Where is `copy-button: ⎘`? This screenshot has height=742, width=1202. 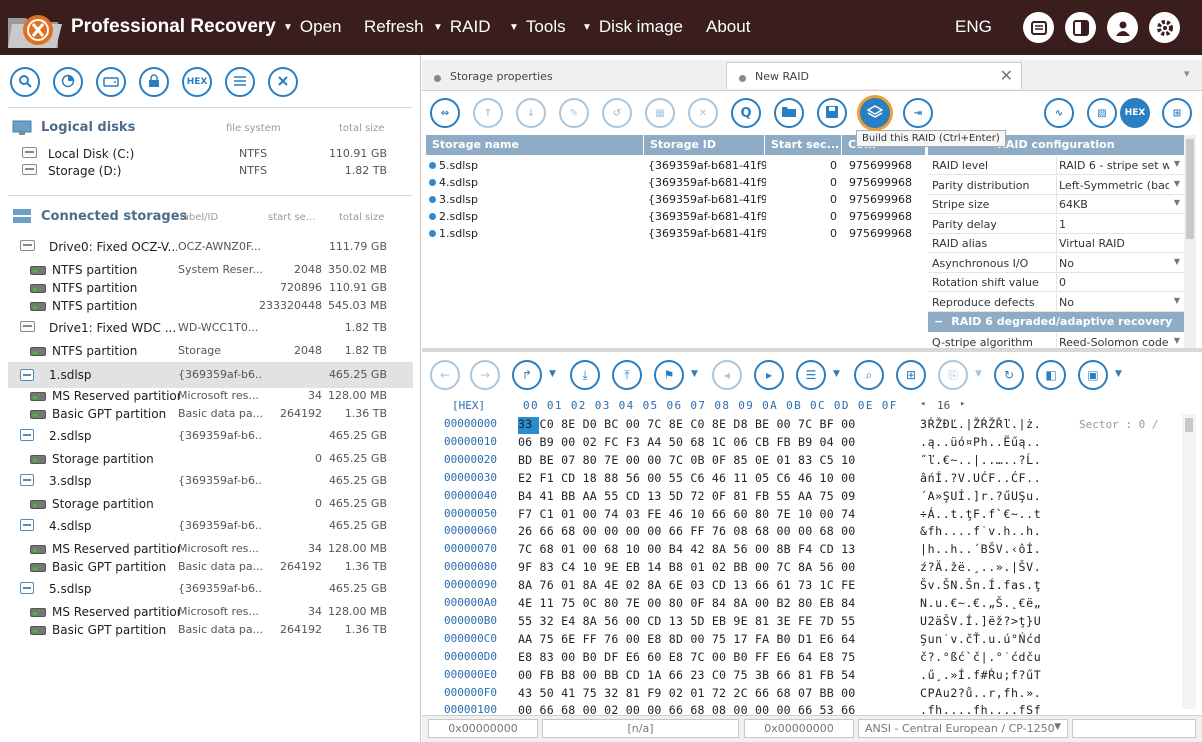 copy-button: ⎘ is located at coordinates (953, 375).